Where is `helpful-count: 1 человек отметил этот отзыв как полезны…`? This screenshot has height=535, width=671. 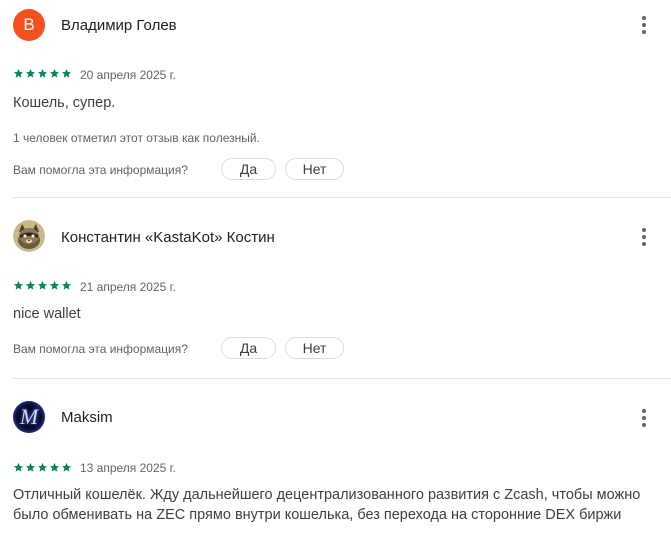 helpful-count: 1 человек отметил этот отзыв как полезны… is located at coordinates (136, 138).